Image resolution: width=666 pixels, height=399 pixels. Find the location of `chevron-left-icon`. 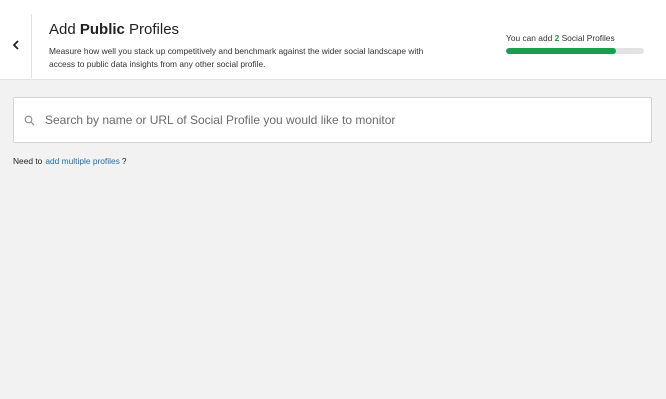

chevron-left-icon is located at coordinates (16, 46).